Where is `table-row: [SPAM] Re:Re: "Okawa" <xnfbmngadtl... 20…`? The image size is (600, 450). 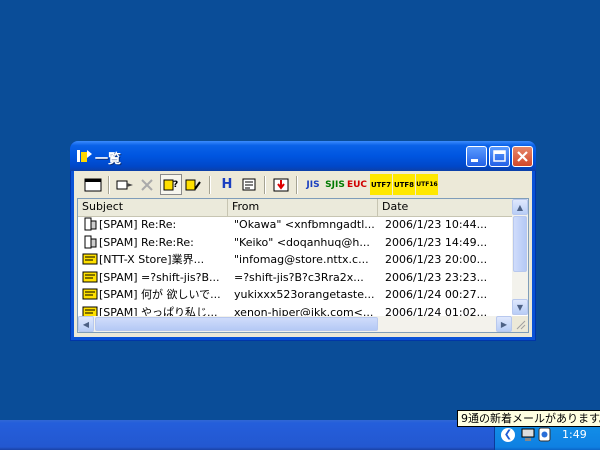
table-row: [SPAM] Re:Re: "Okawa" <xnfbmngadtl... 20… is located at coordinates (295, 225).